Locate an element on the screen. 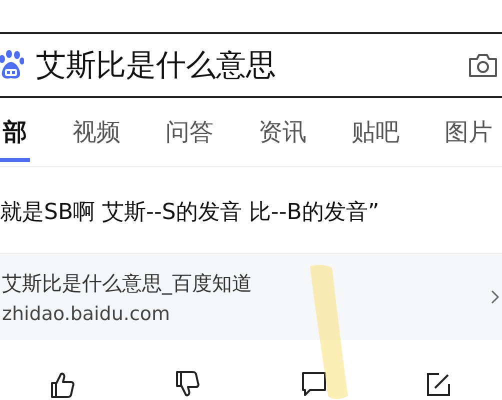 The width and height of the screenshot is (502, 400). tab: 贴吧 is located at coordinates (375, 135).